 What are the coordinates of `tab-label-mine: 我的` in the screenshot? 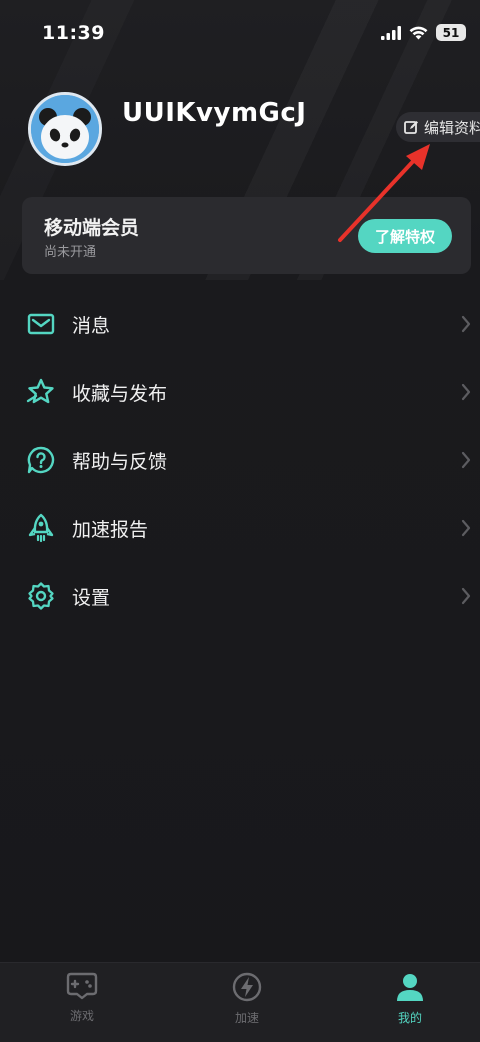 It's located at (409, 1018).